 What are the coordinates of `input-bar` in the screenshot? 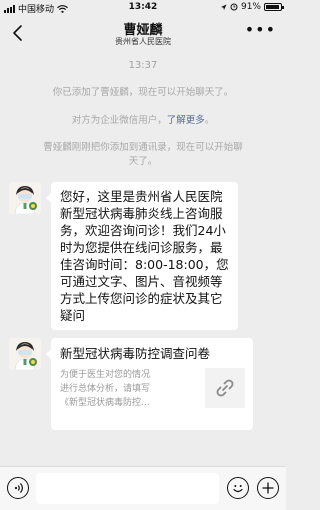 It's located at (143, 488).